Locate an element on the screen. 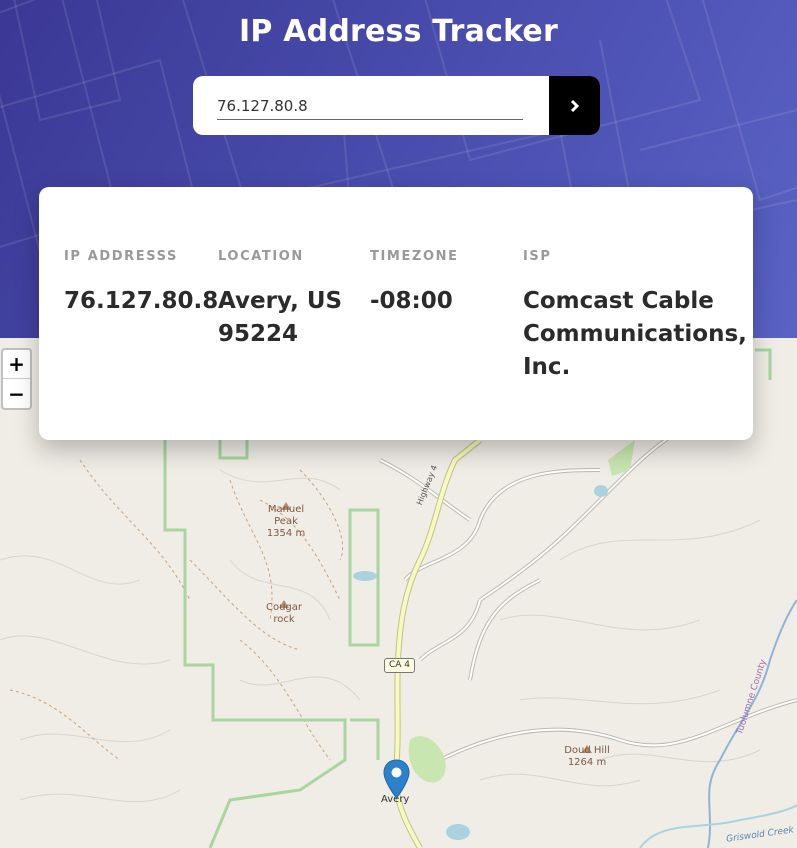 This screenshot has width=797, height=848. zoom-control: + − is located at coordinates (16, 379).